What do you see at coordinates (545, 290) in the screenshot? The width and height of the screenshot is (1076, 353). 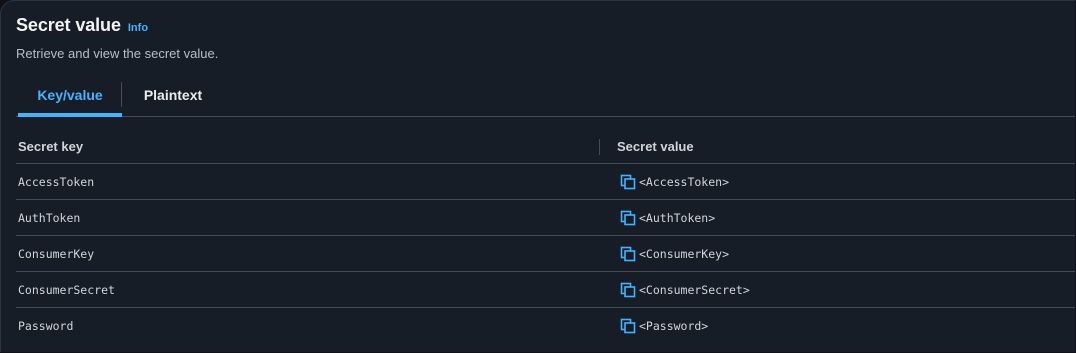 I see `table-row: ConsumerSecret <ConsumerSecret>` at bounding box center [545, 290].